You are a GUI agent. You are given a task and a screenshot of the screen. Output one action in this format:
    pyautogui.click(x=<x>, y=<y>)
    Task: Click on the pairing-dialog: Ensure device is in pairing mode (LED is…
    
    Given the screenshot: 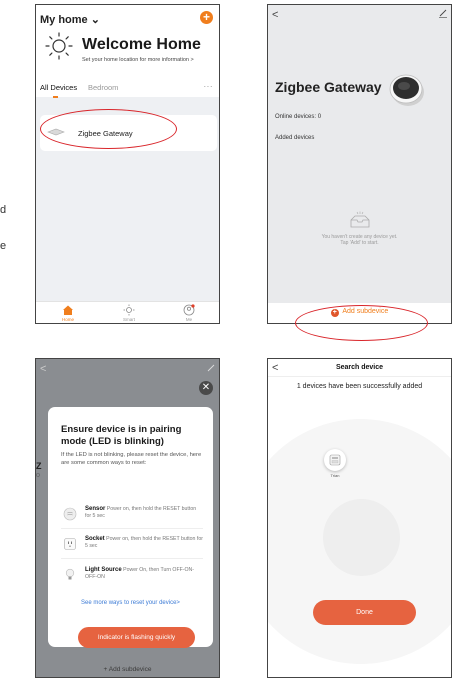 What is the action you would take?
    pyautogui.click(x=130, y=527)
    